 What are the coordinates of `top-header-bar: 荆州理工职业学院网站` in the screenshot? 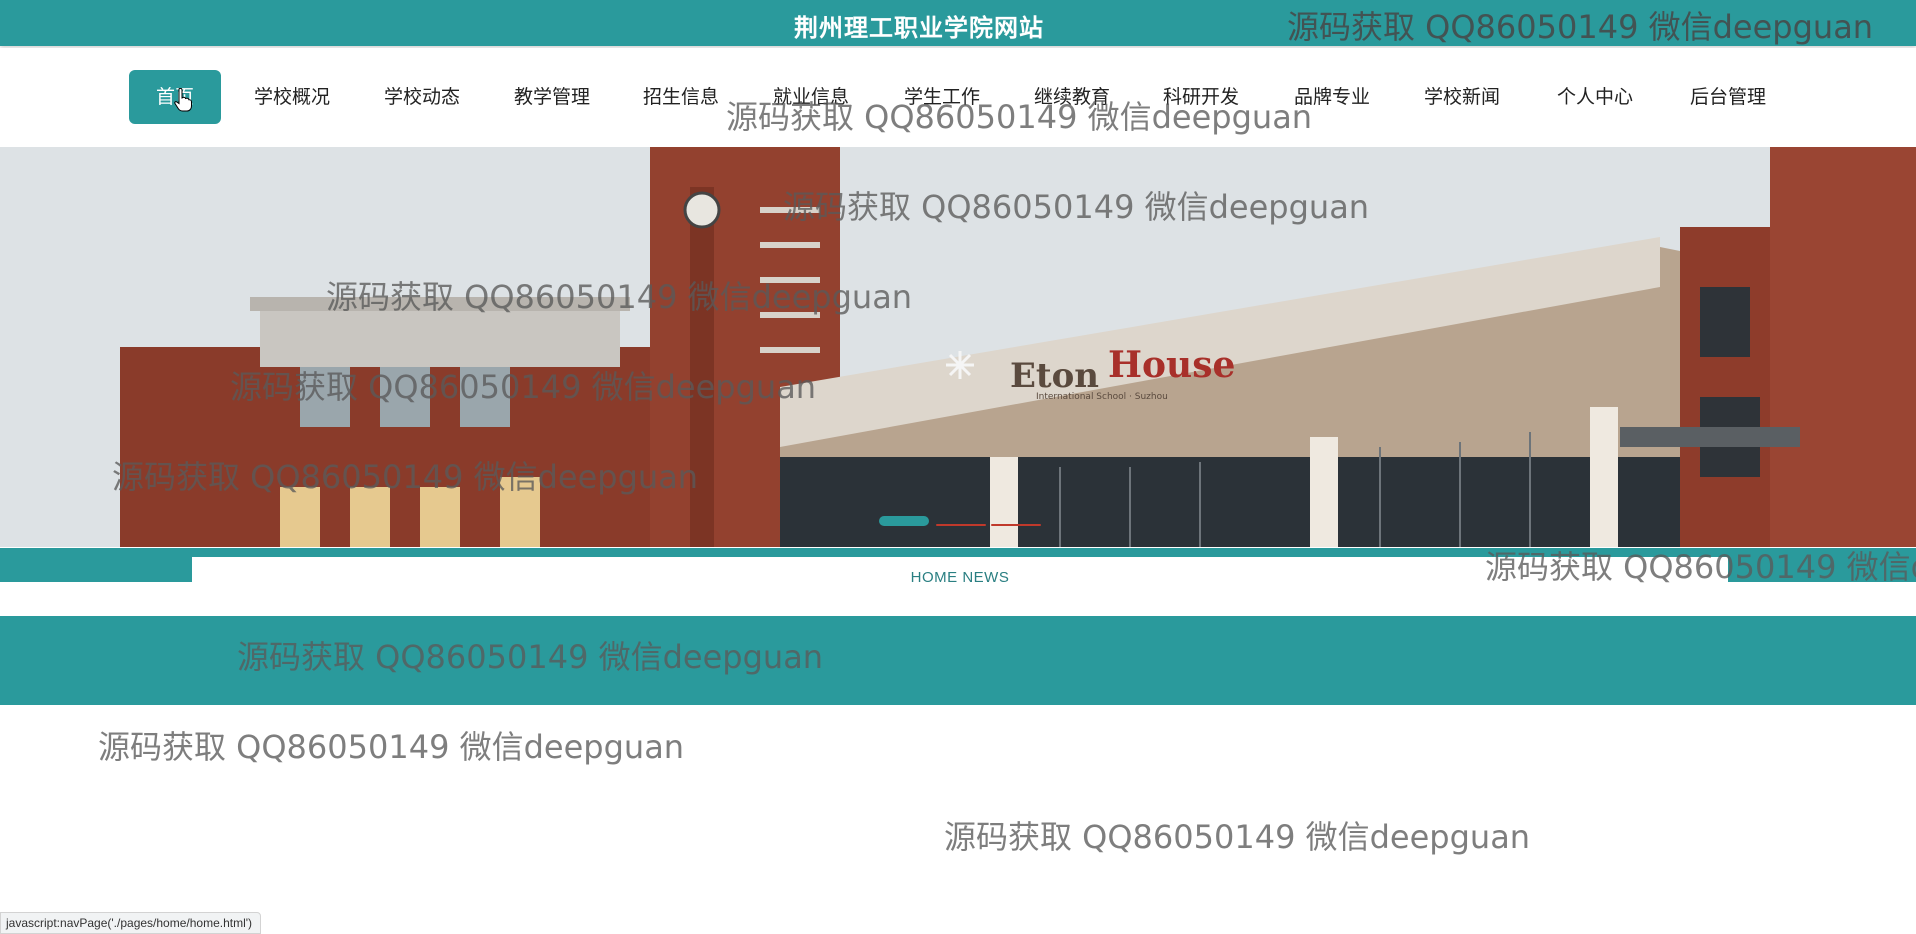 It's located at (958, 23).